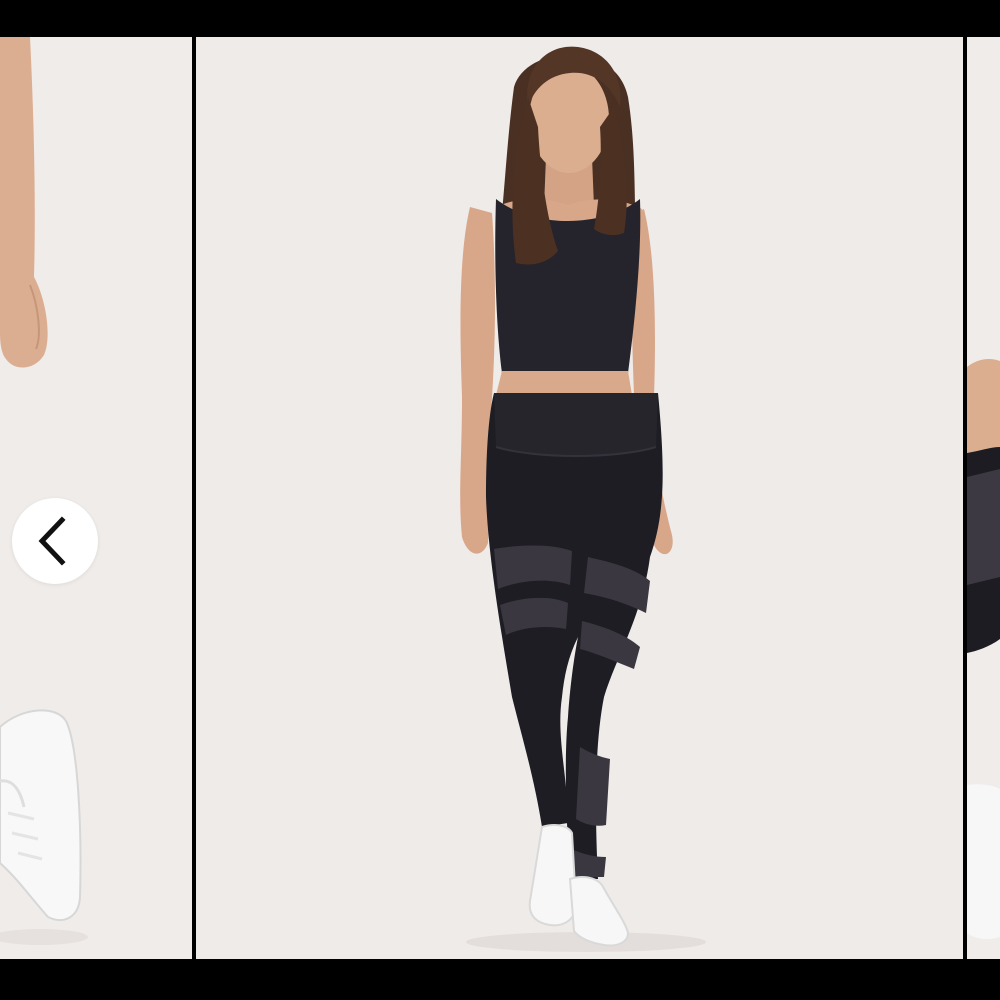 This screenshot has width=1000, height=1000. I want to click on next-slide-image, so click(983, 498).